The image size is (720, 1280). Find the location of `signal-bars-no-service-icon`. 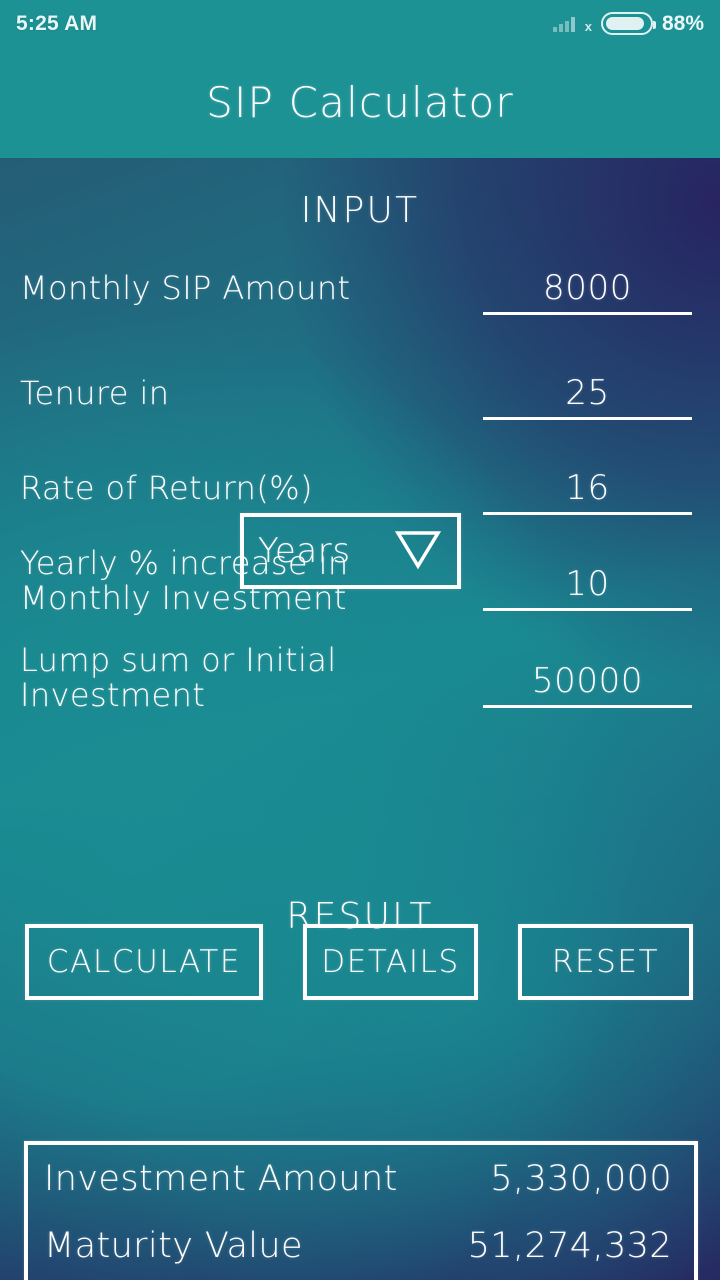

signal-bars-no-service-icon is located at coordinates (563, 23).